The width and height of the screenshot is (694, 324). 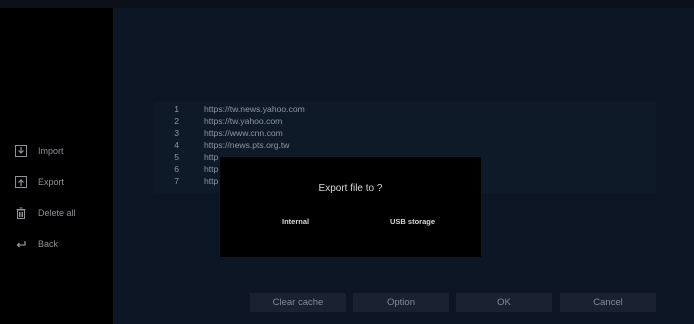 What do you see at coordinates (350, 207) in the screenshot?
I see `export-dialog: Export file to ? Internal USB storage` at bounding box center [350, 207].